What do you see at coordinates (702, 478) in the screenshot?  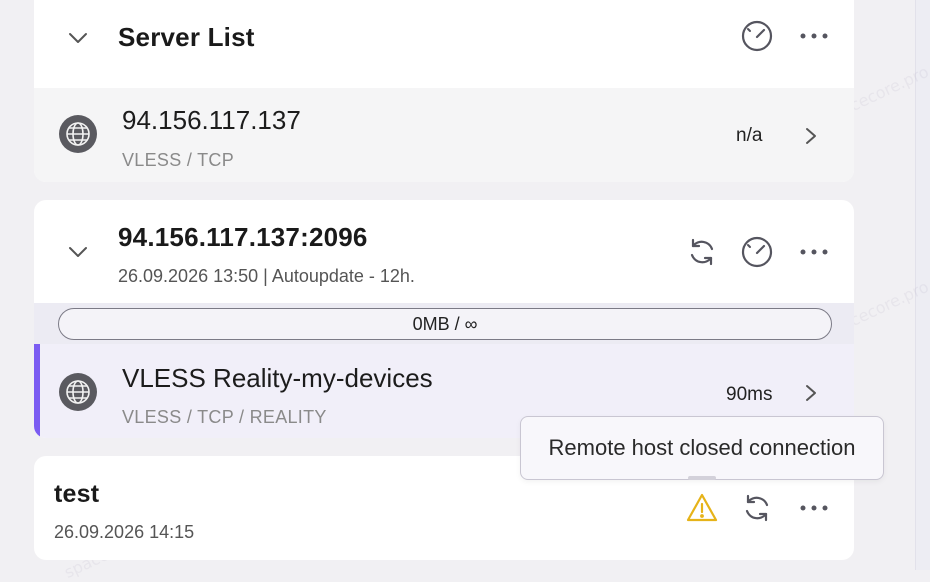 I see `tooltip-pointer` at bounding box center [702, 478].